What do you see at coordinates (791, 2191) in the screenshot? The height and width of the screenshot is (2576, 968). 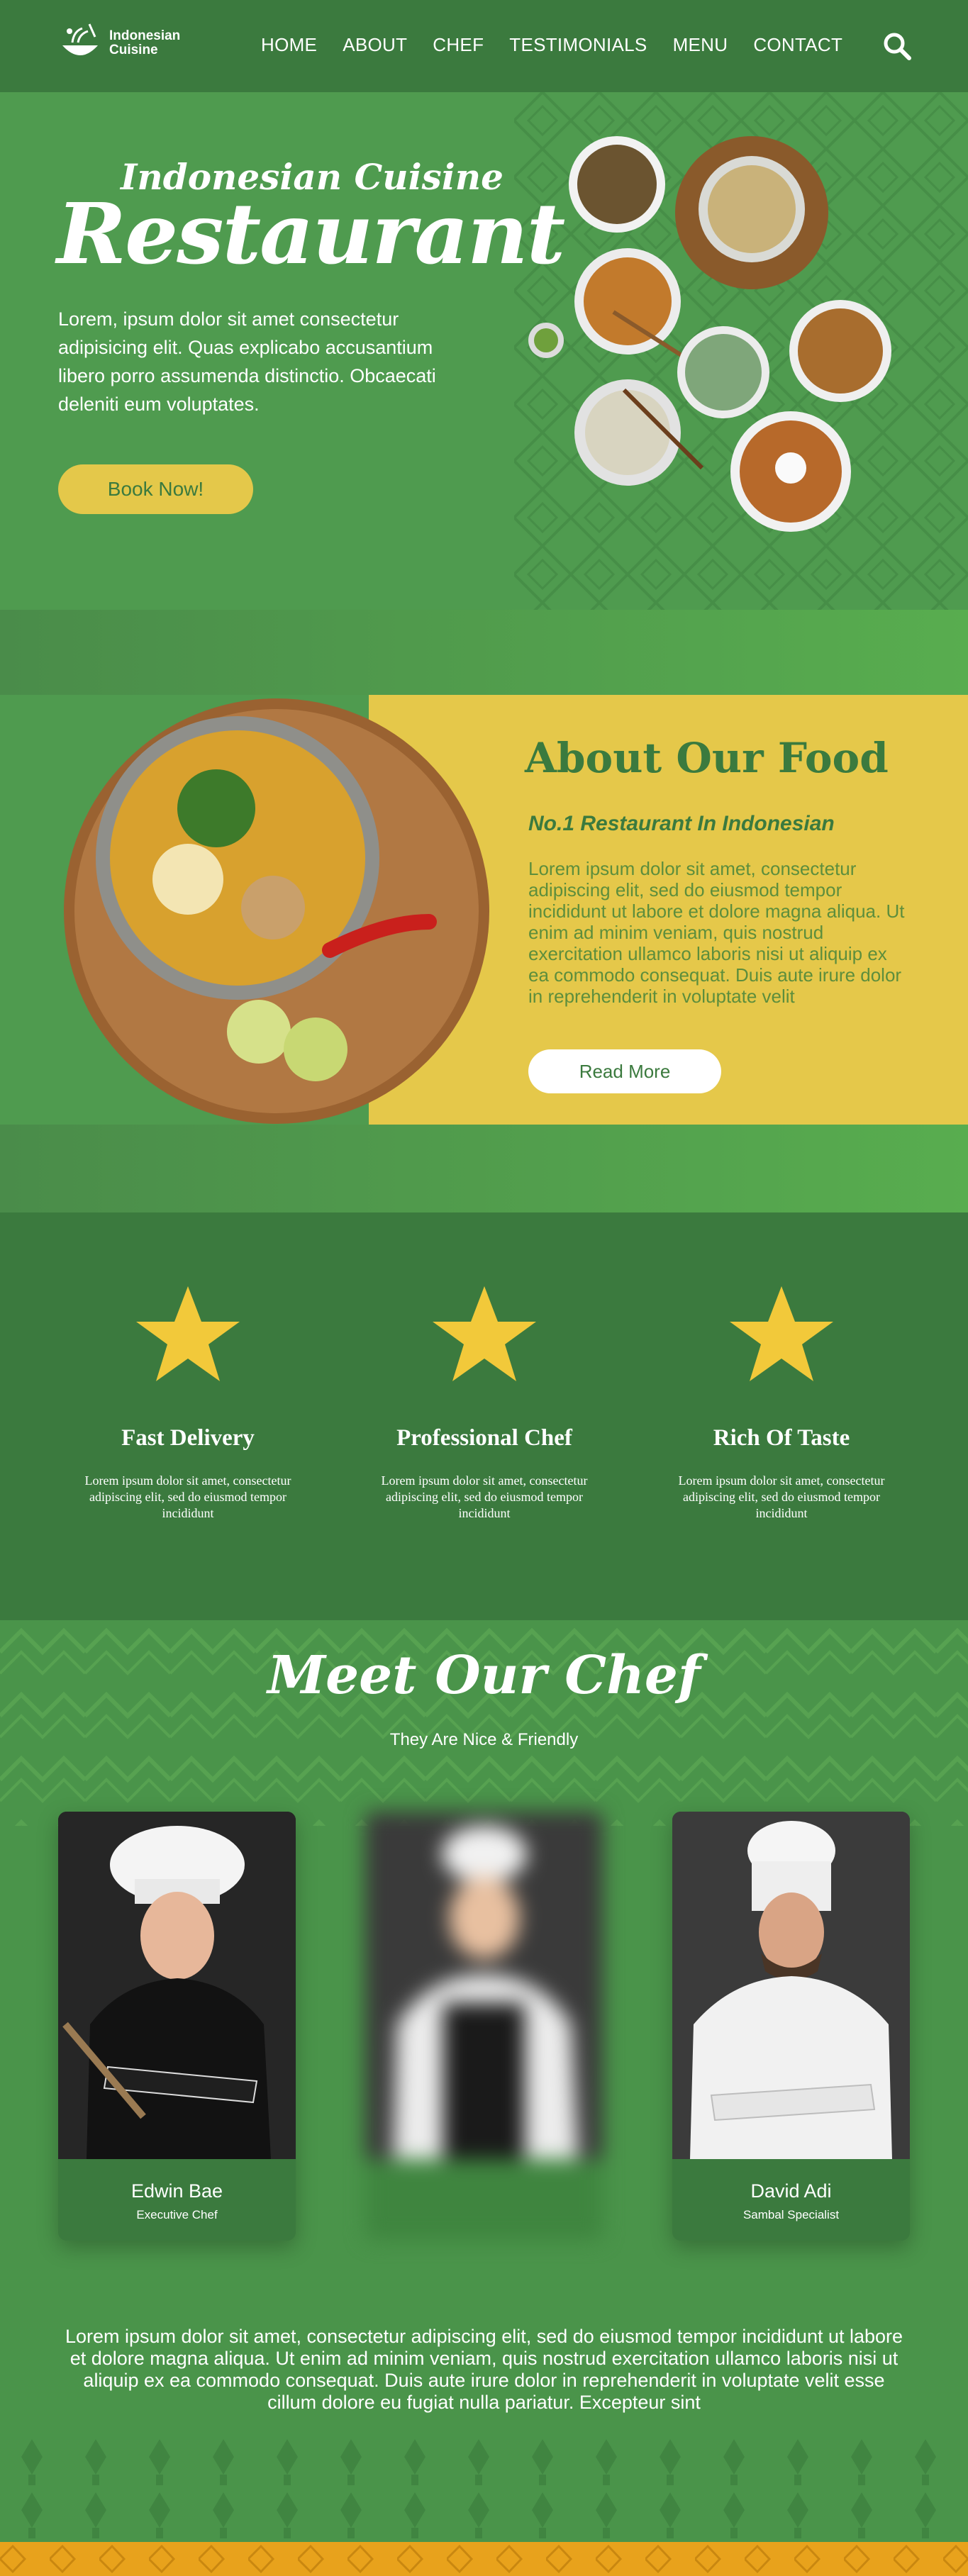 I see `chef-name: David Adi` at bounding box center [791, 2191].